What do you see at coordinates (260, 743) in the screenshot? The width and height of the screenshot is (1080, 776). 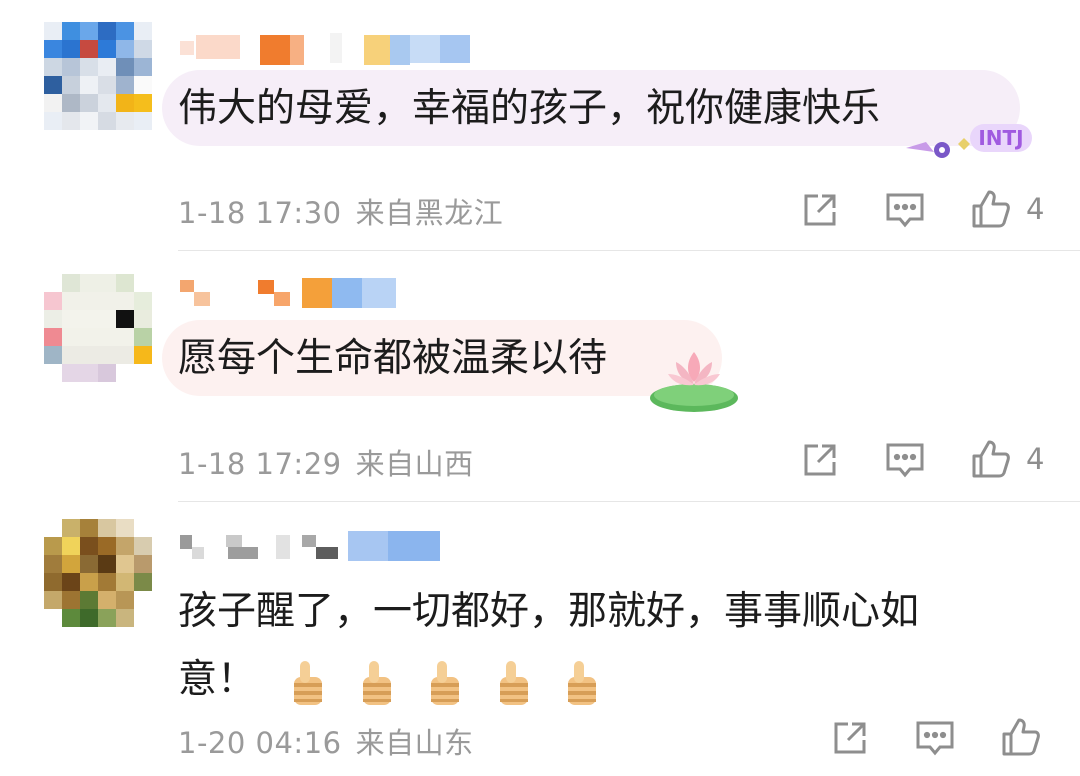 I see `comment-date: 1-20 04:16` at bounding box center [260, 743].